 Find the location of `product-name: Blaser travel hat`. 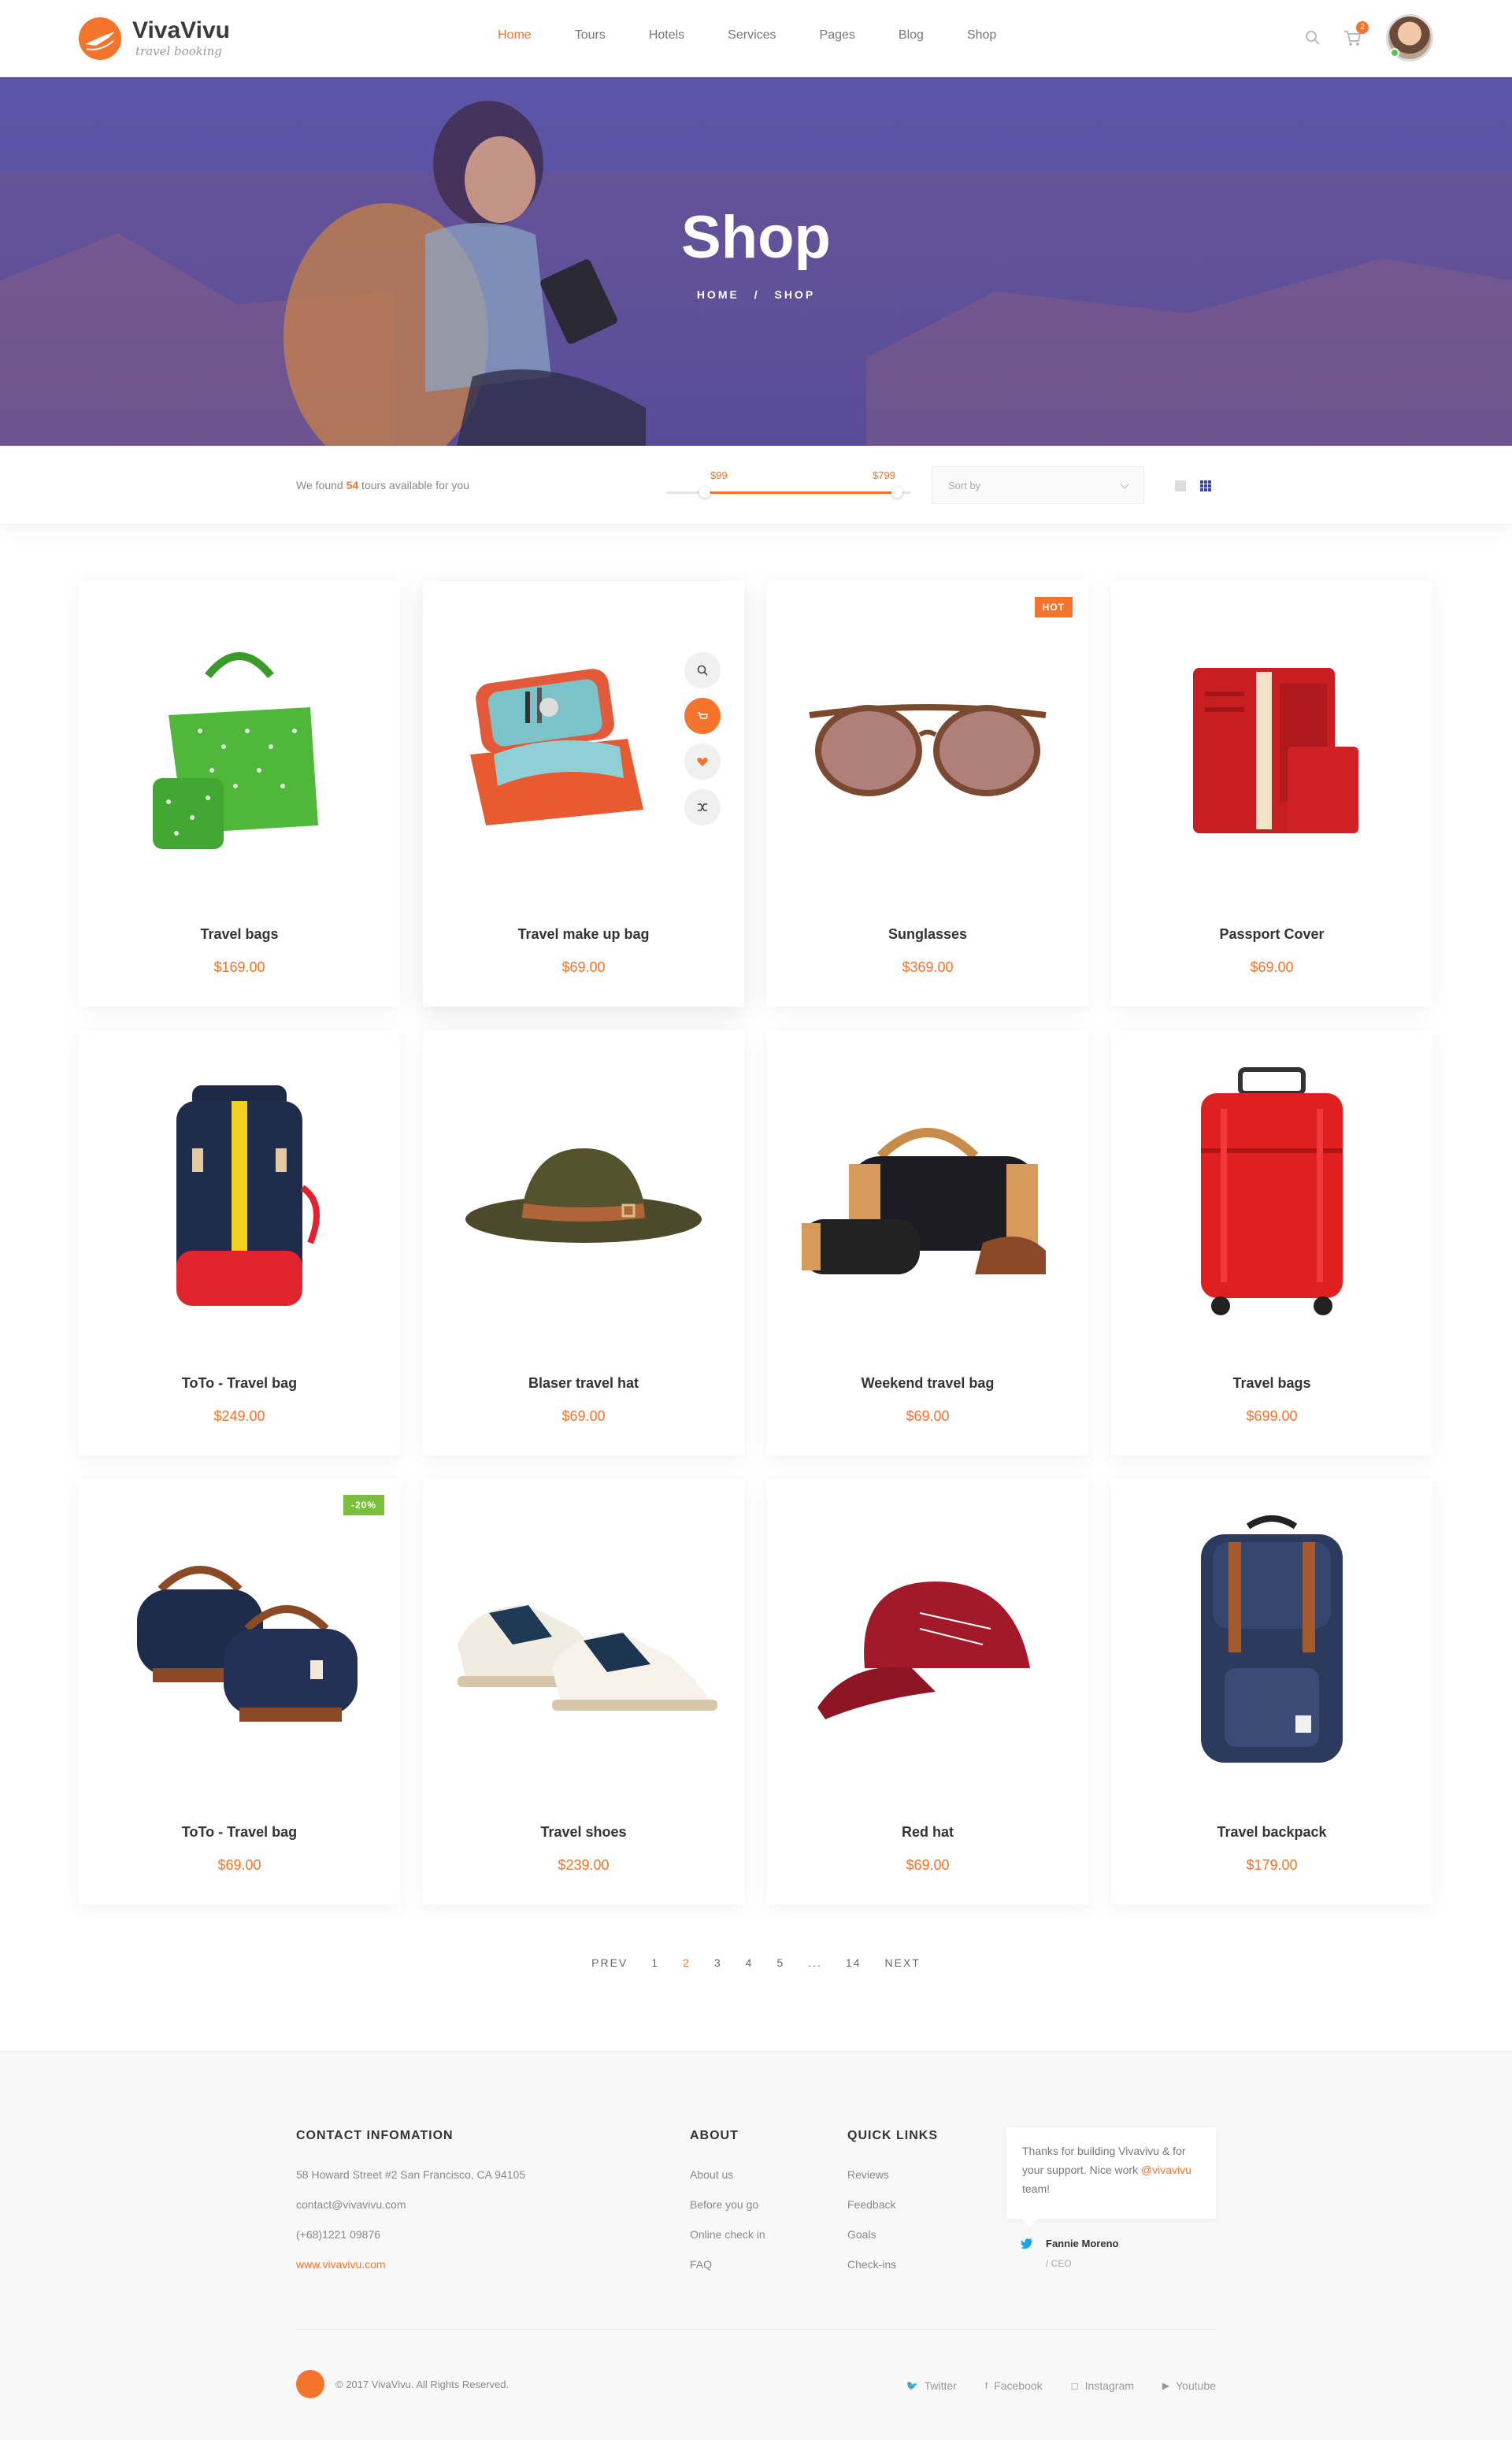

product-name: Blaser travel hat is located at coordinates (583, 1383).